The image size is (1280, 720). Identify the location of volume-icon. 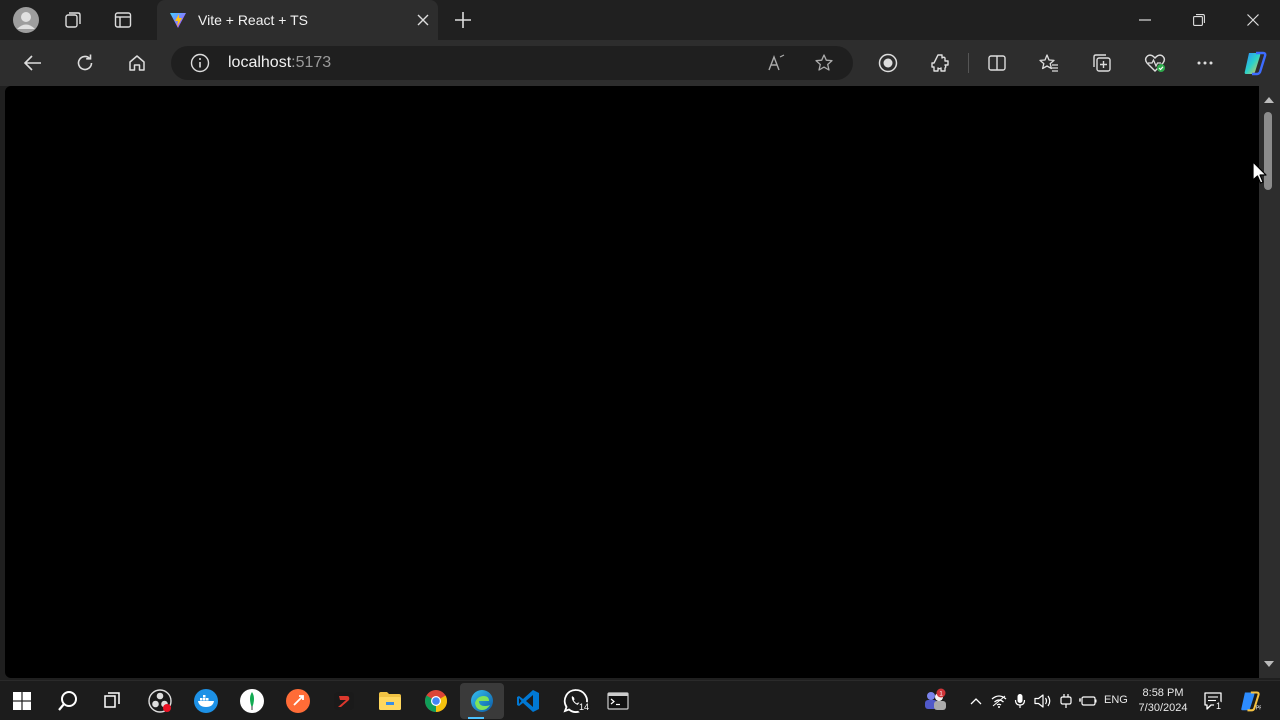
(1043, 701).